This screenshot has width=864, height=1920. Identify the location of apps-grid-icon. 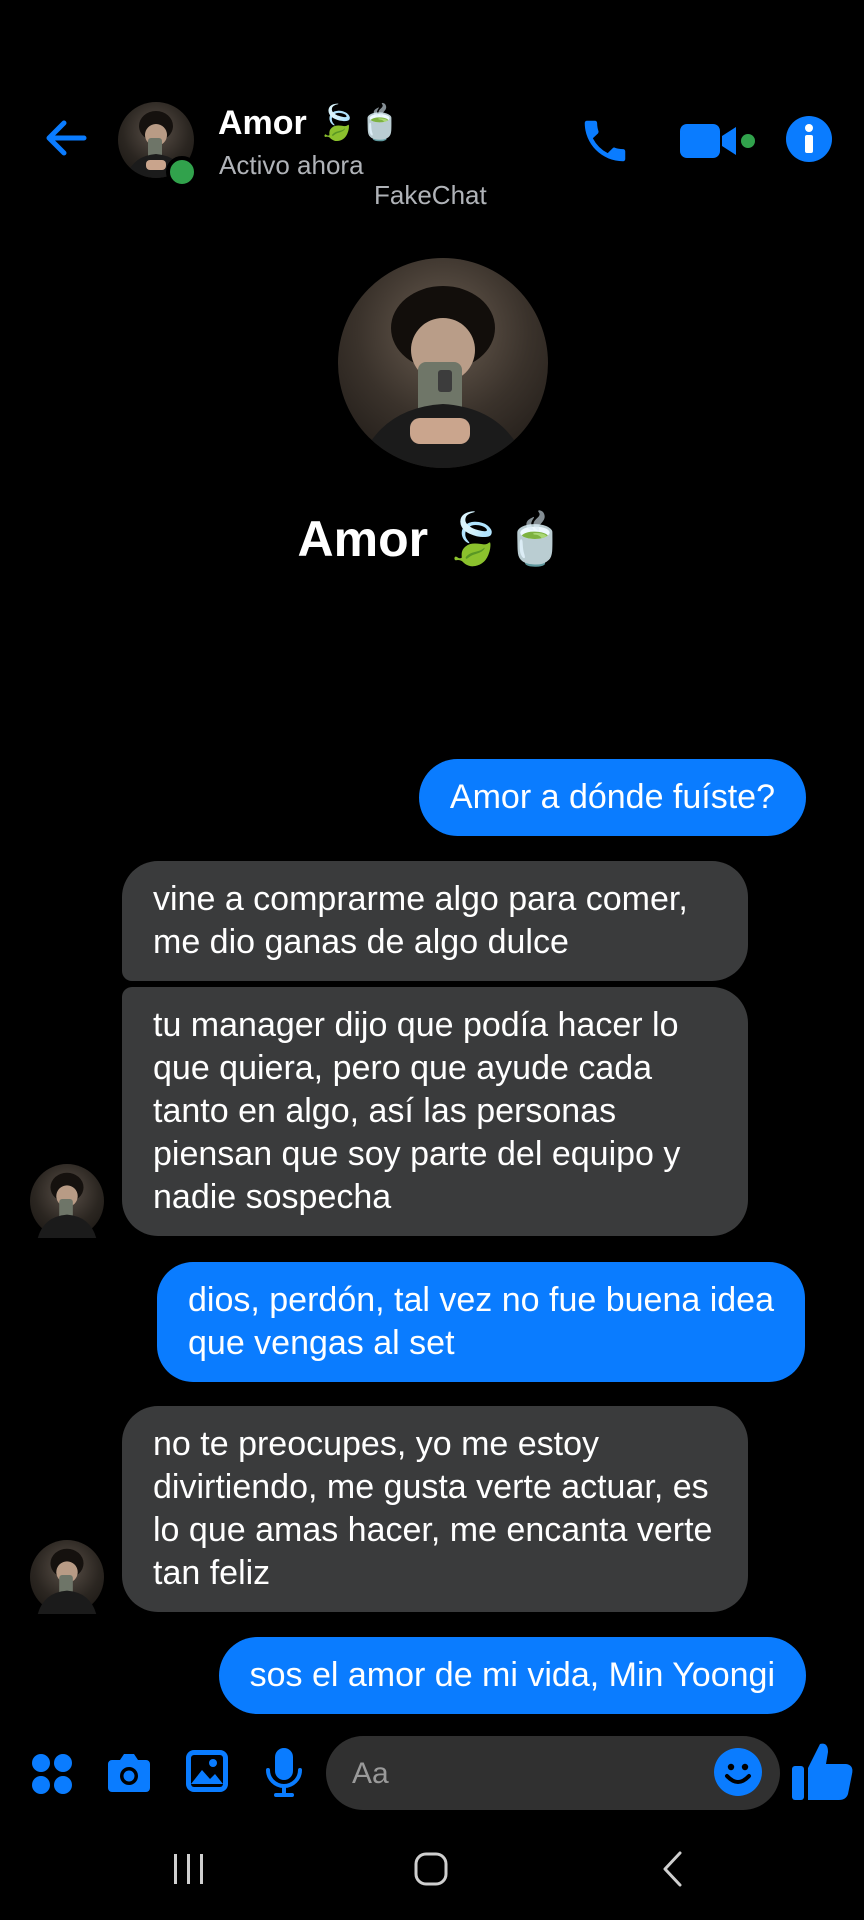
(52, 1774).